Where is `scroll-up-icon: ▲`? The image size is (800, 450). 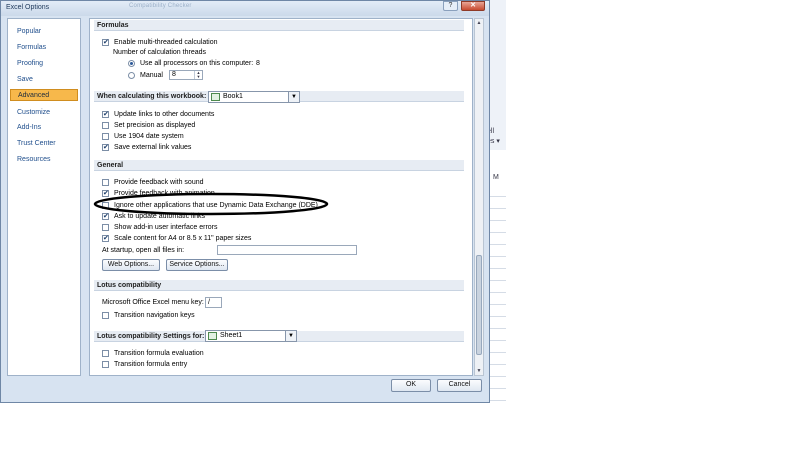 scroll-up-icon: ▲ is located at coordinates (479, 23).